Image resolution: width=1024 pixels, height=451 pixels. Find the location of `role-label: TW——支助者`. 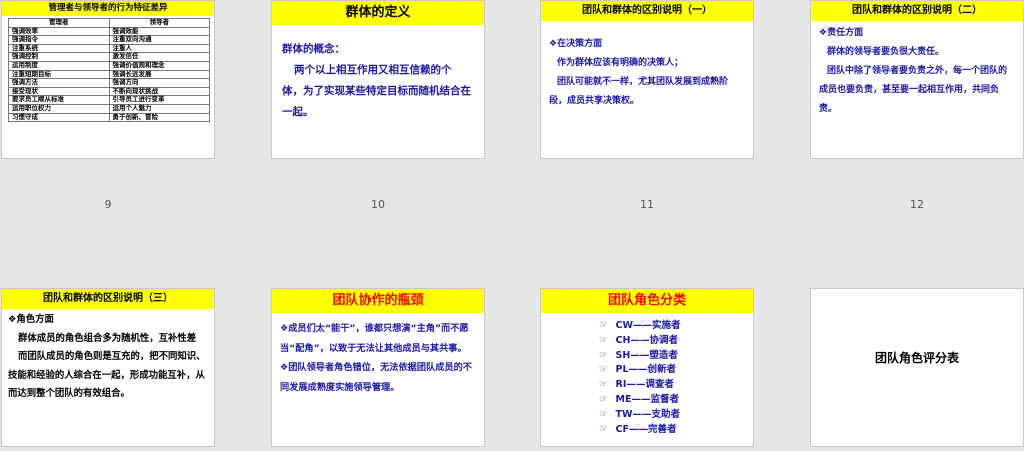

role-label: TW——支助者 is located at coordinates (647, 414).